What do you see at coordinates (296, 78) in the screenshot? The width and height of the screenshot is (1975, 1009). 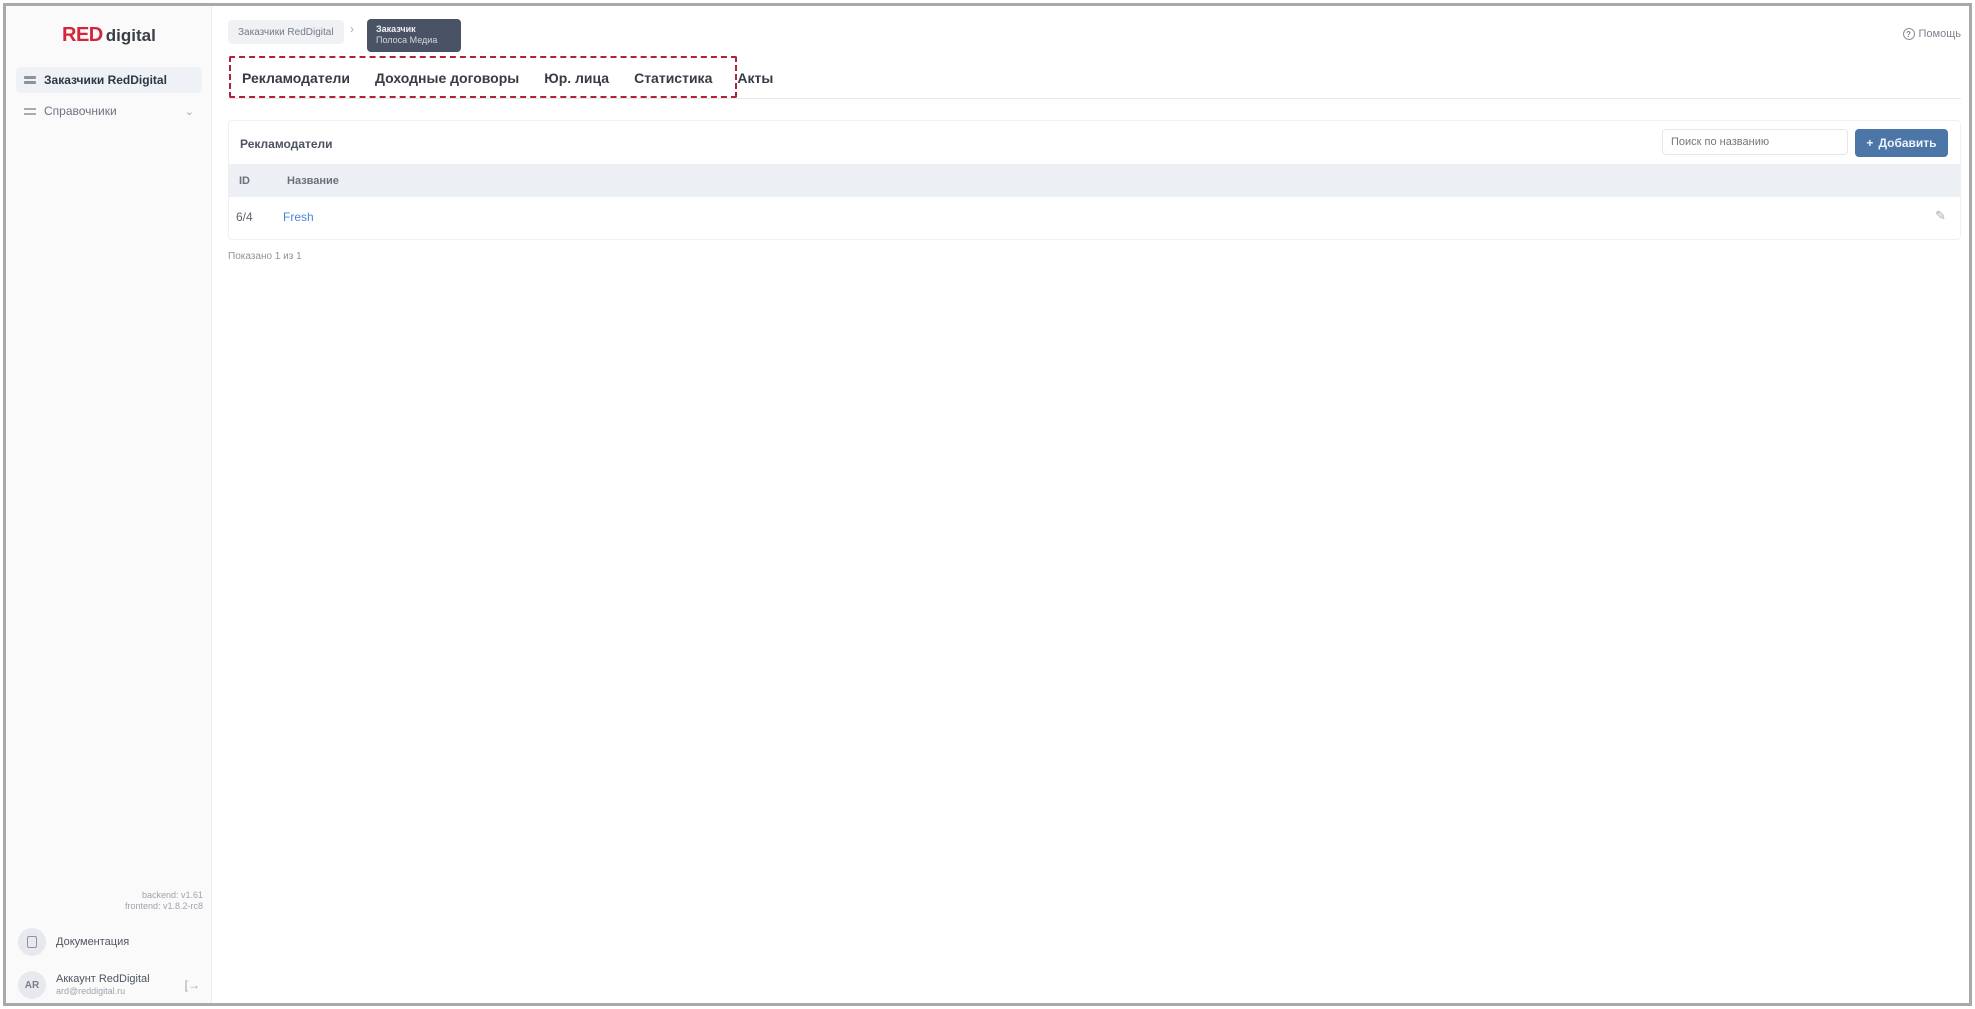 I see `tab-advertisers: Рекламодатели` at bounding box center [296, 78].